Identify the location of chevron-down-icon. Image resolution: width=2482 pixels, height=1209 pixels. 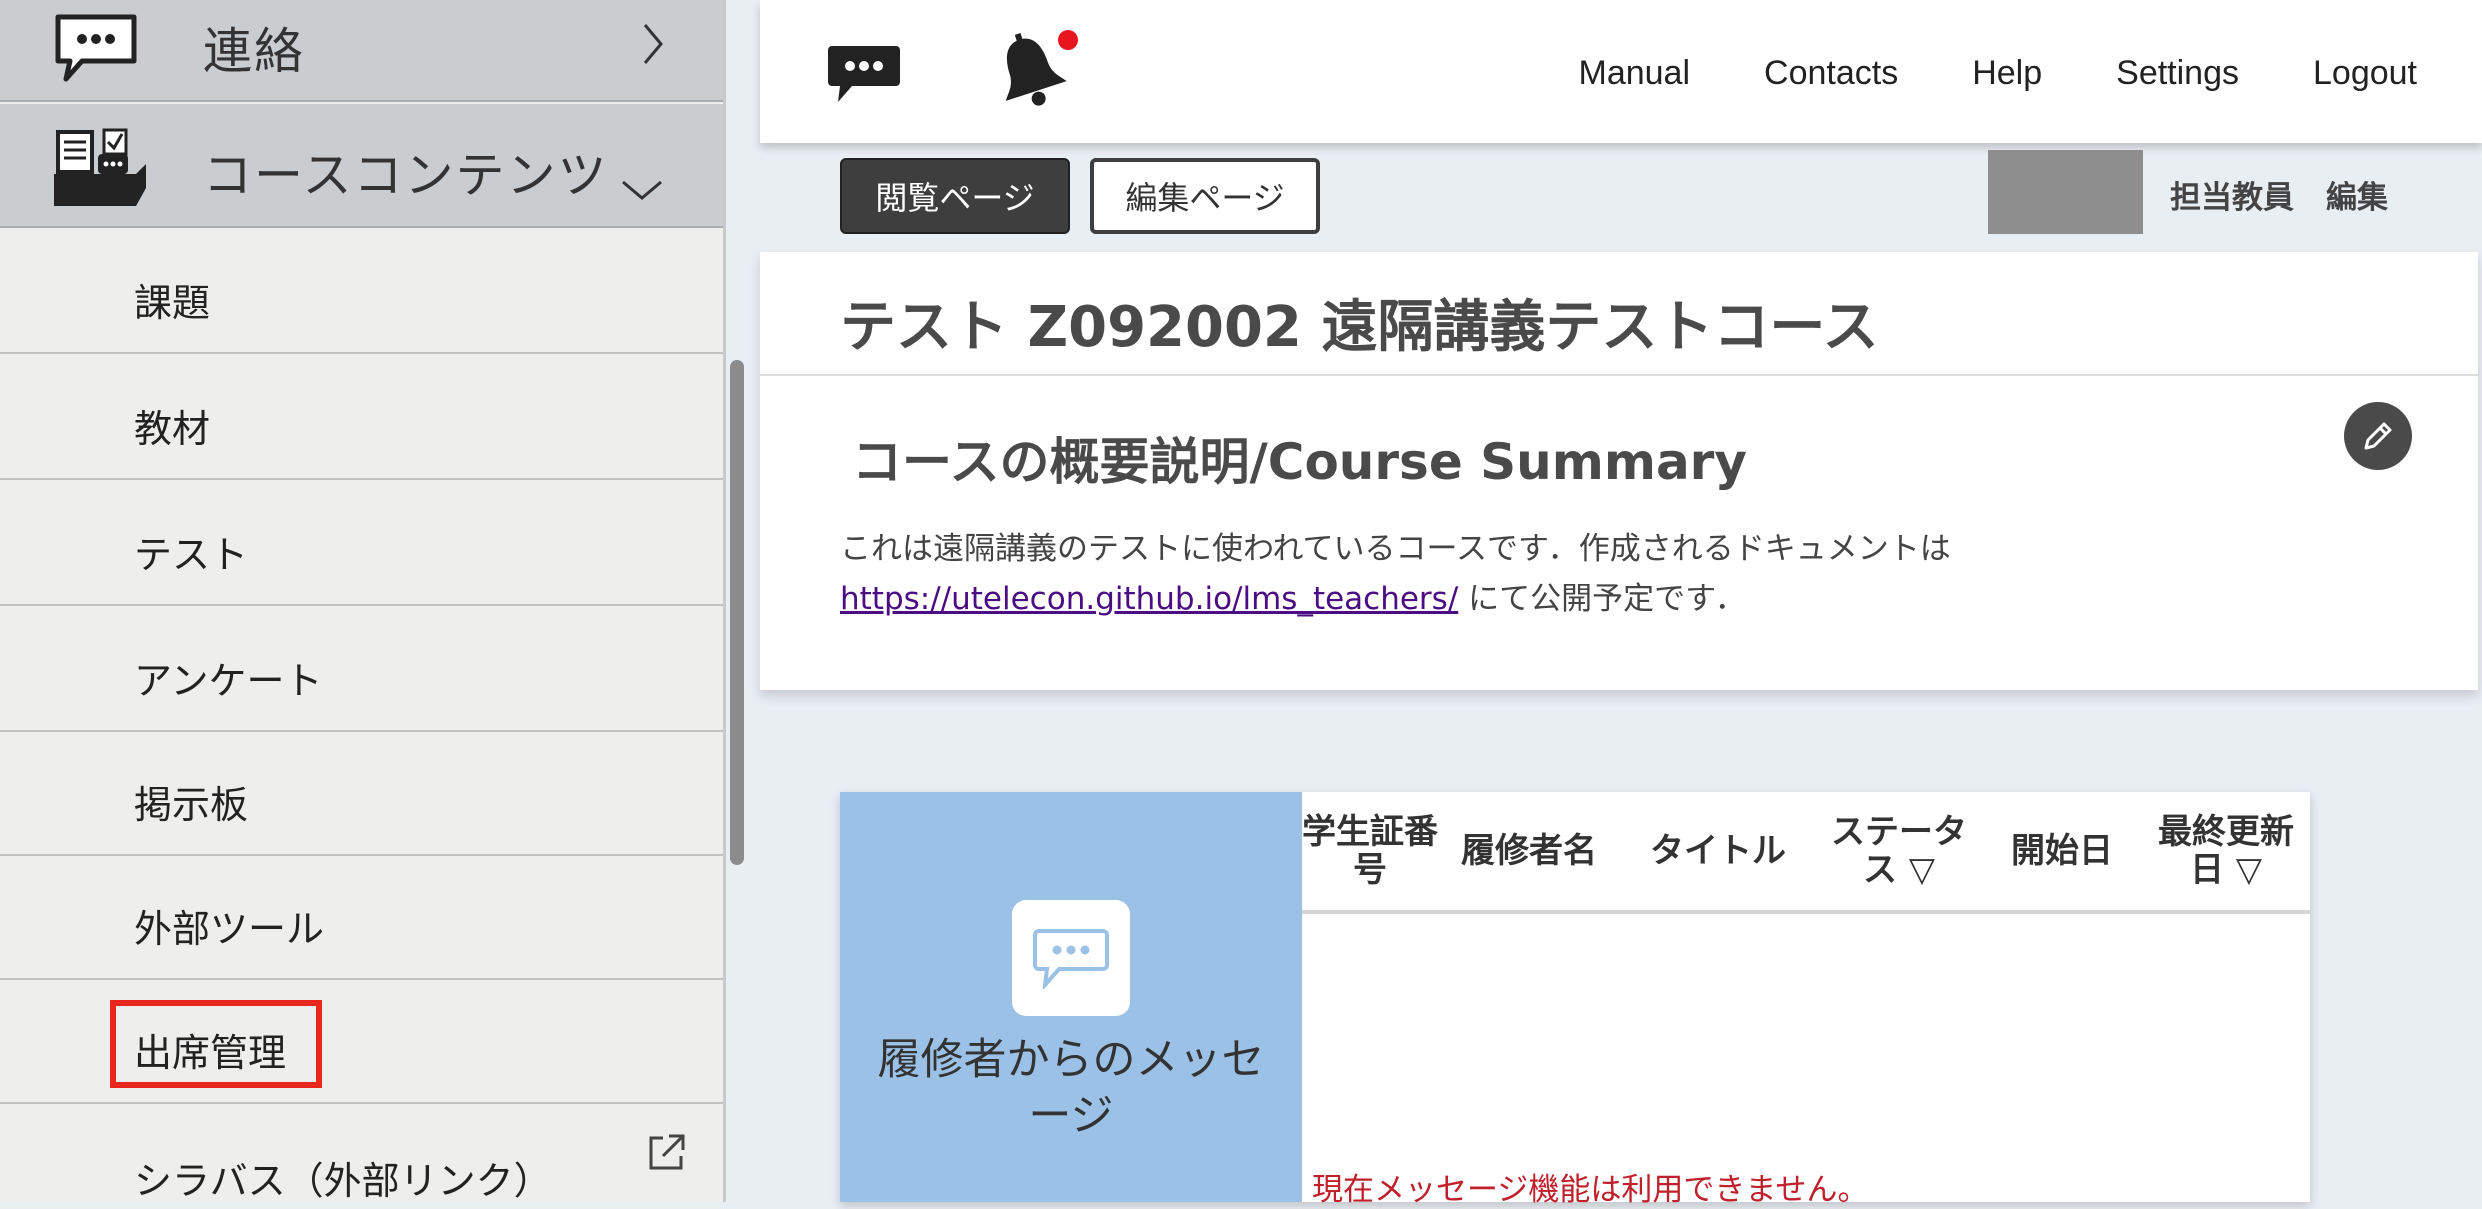
(642, 186).